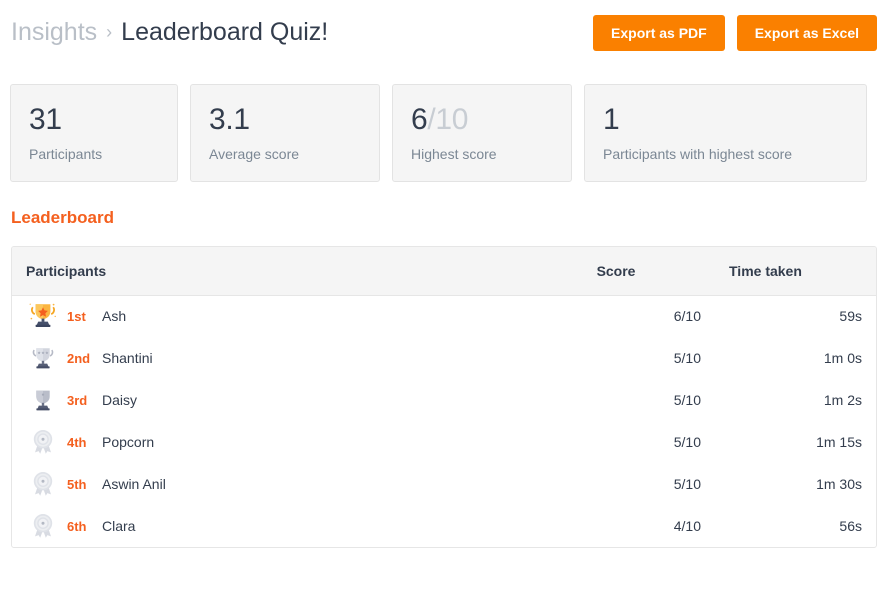 The width and height of the screenshot is (887, 602). What do you see at coordinates (842, 400) in the screenshot?
I see `cell-time-taken: 1m 2s` at bounding box center [842, 400].